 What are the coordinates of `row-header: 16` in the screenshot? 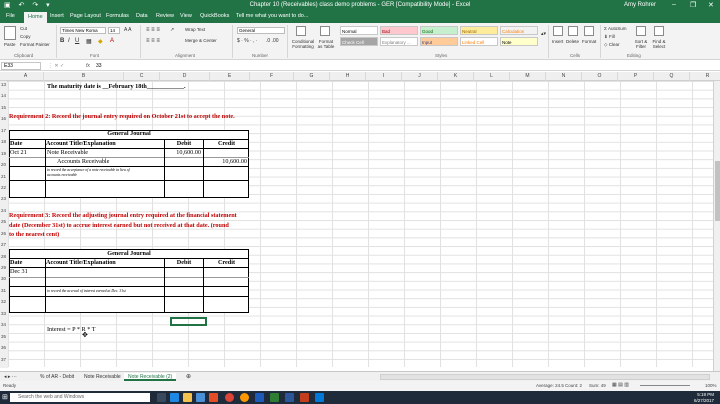 It's located at (4, 122).